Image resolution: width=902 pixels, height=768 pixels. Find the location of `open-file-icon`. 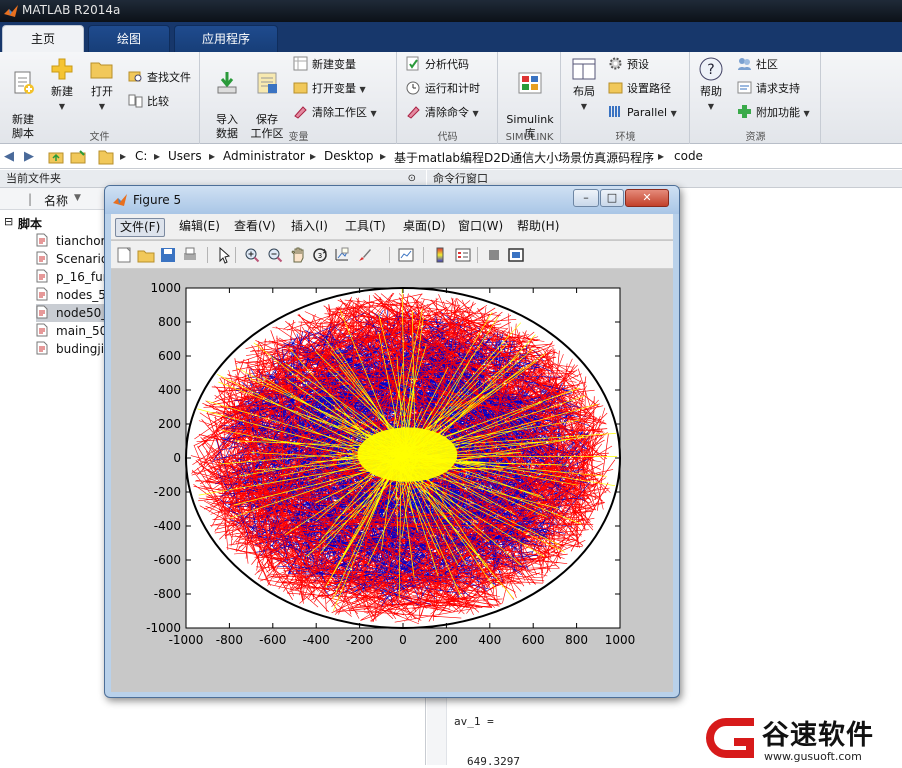

open-file-icon is located at coordinates (146, 255).